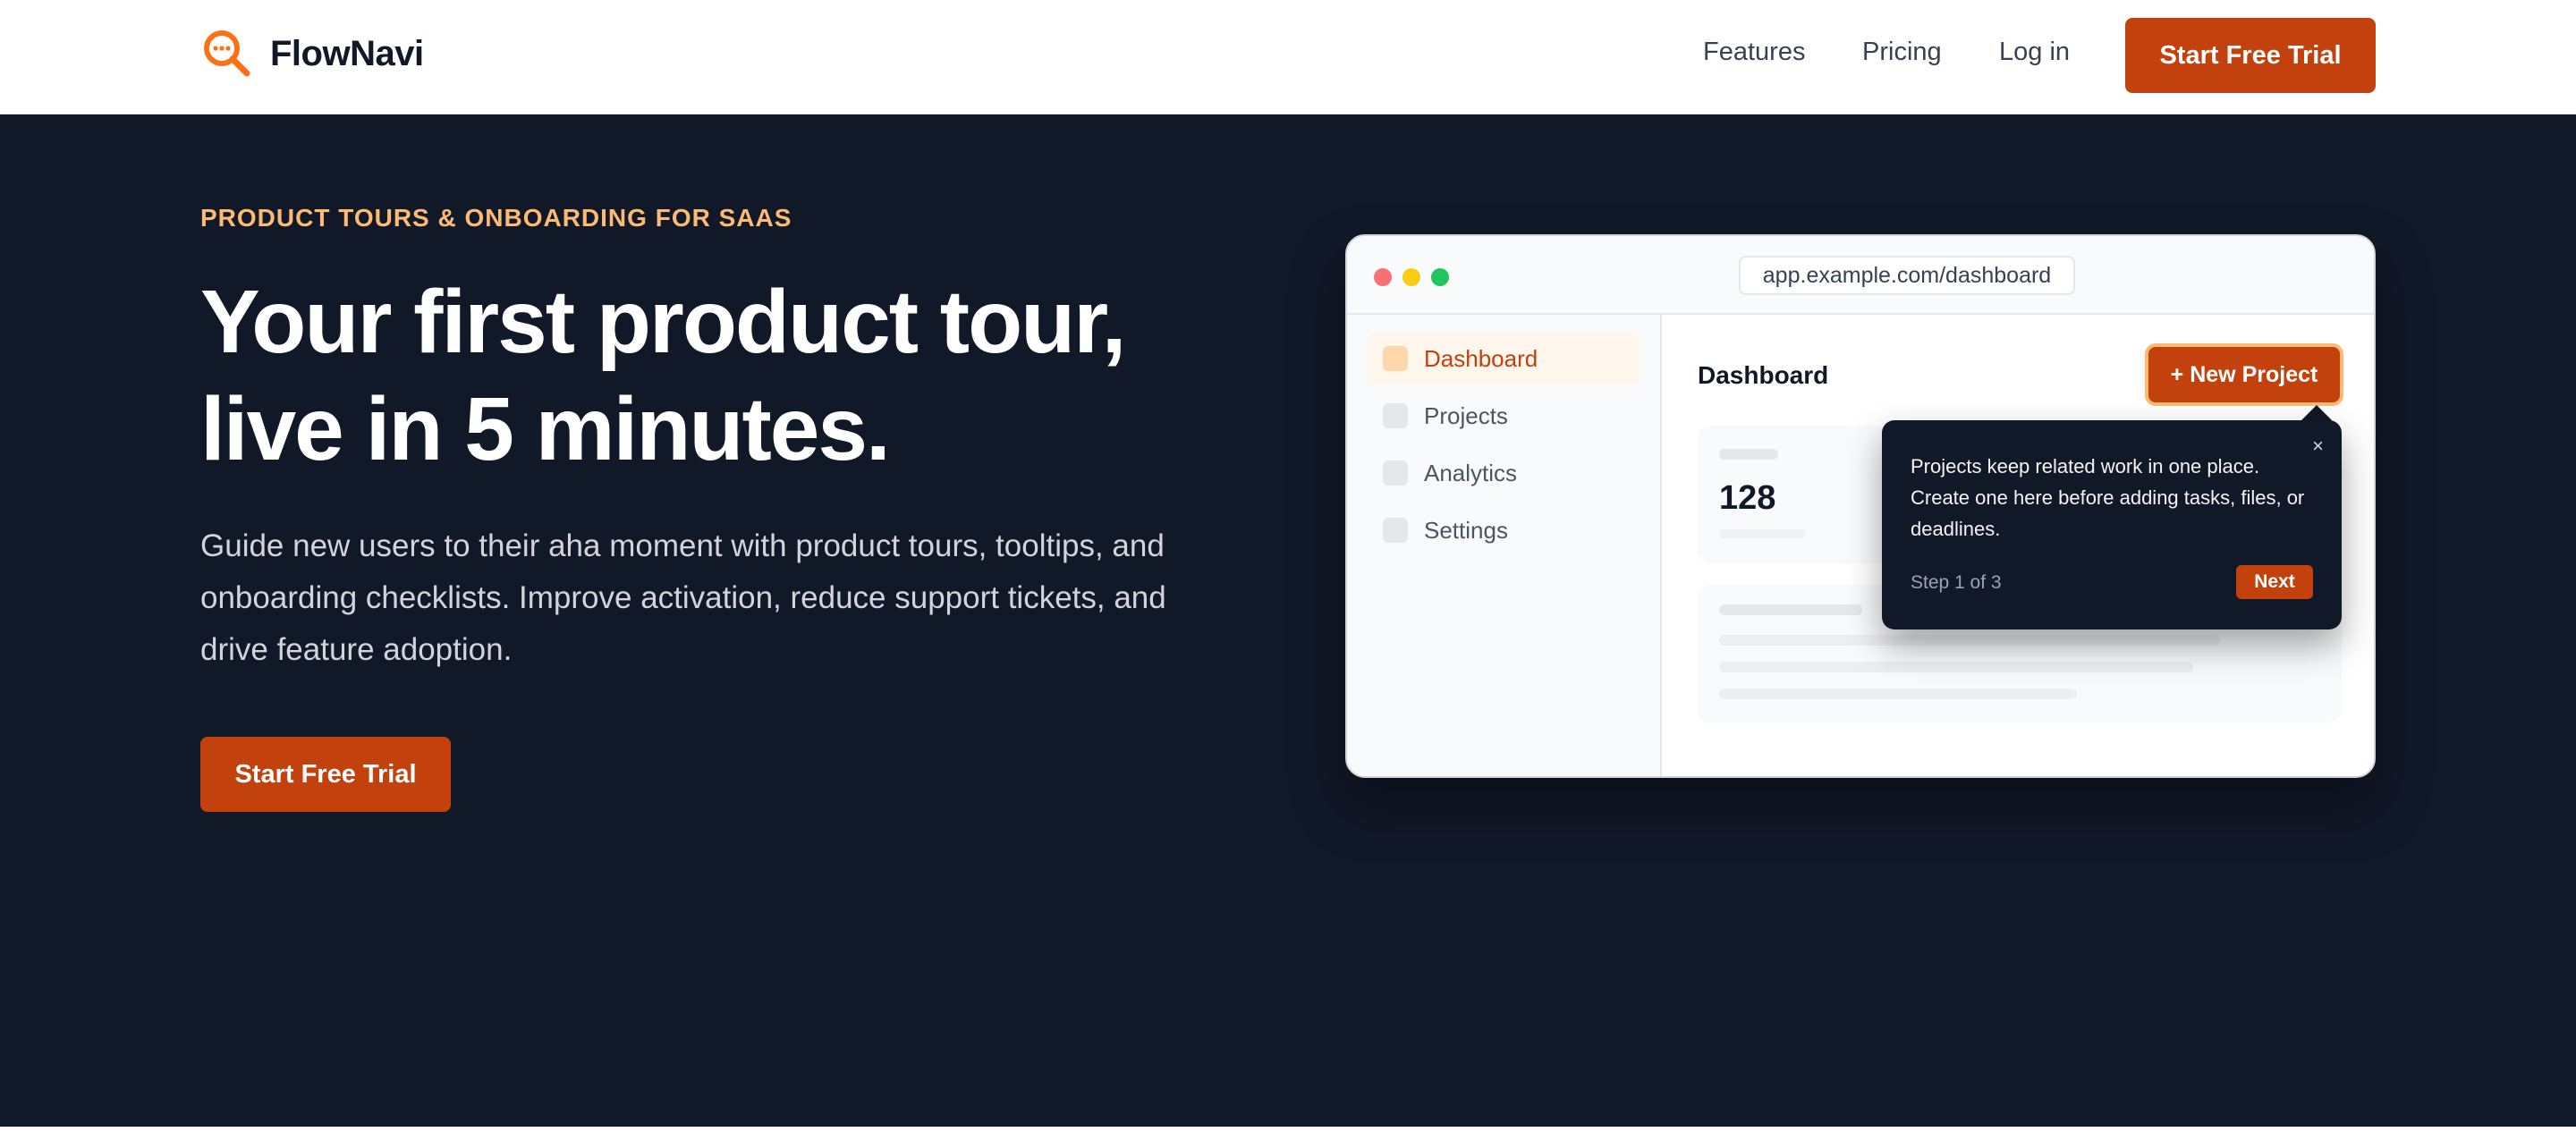 This screenshot has height=1132, width=2576. Describe the element at coordinates (545, 429) in the screenshot. I see `hero-headline-line2: live in 5 minutes.` at that location.